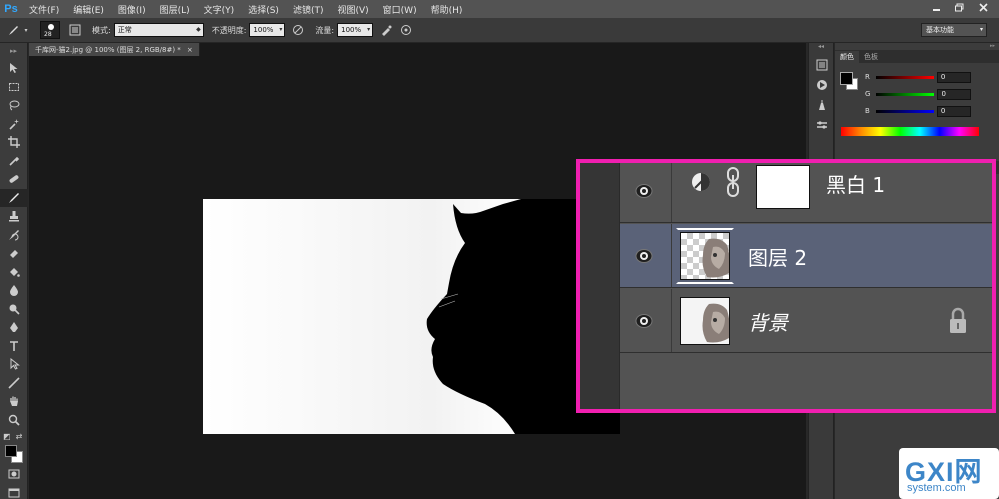 The width and height of the screenshot is (999, 499). I want to click on brush-panel-toggle-icon, so click(75, 30).